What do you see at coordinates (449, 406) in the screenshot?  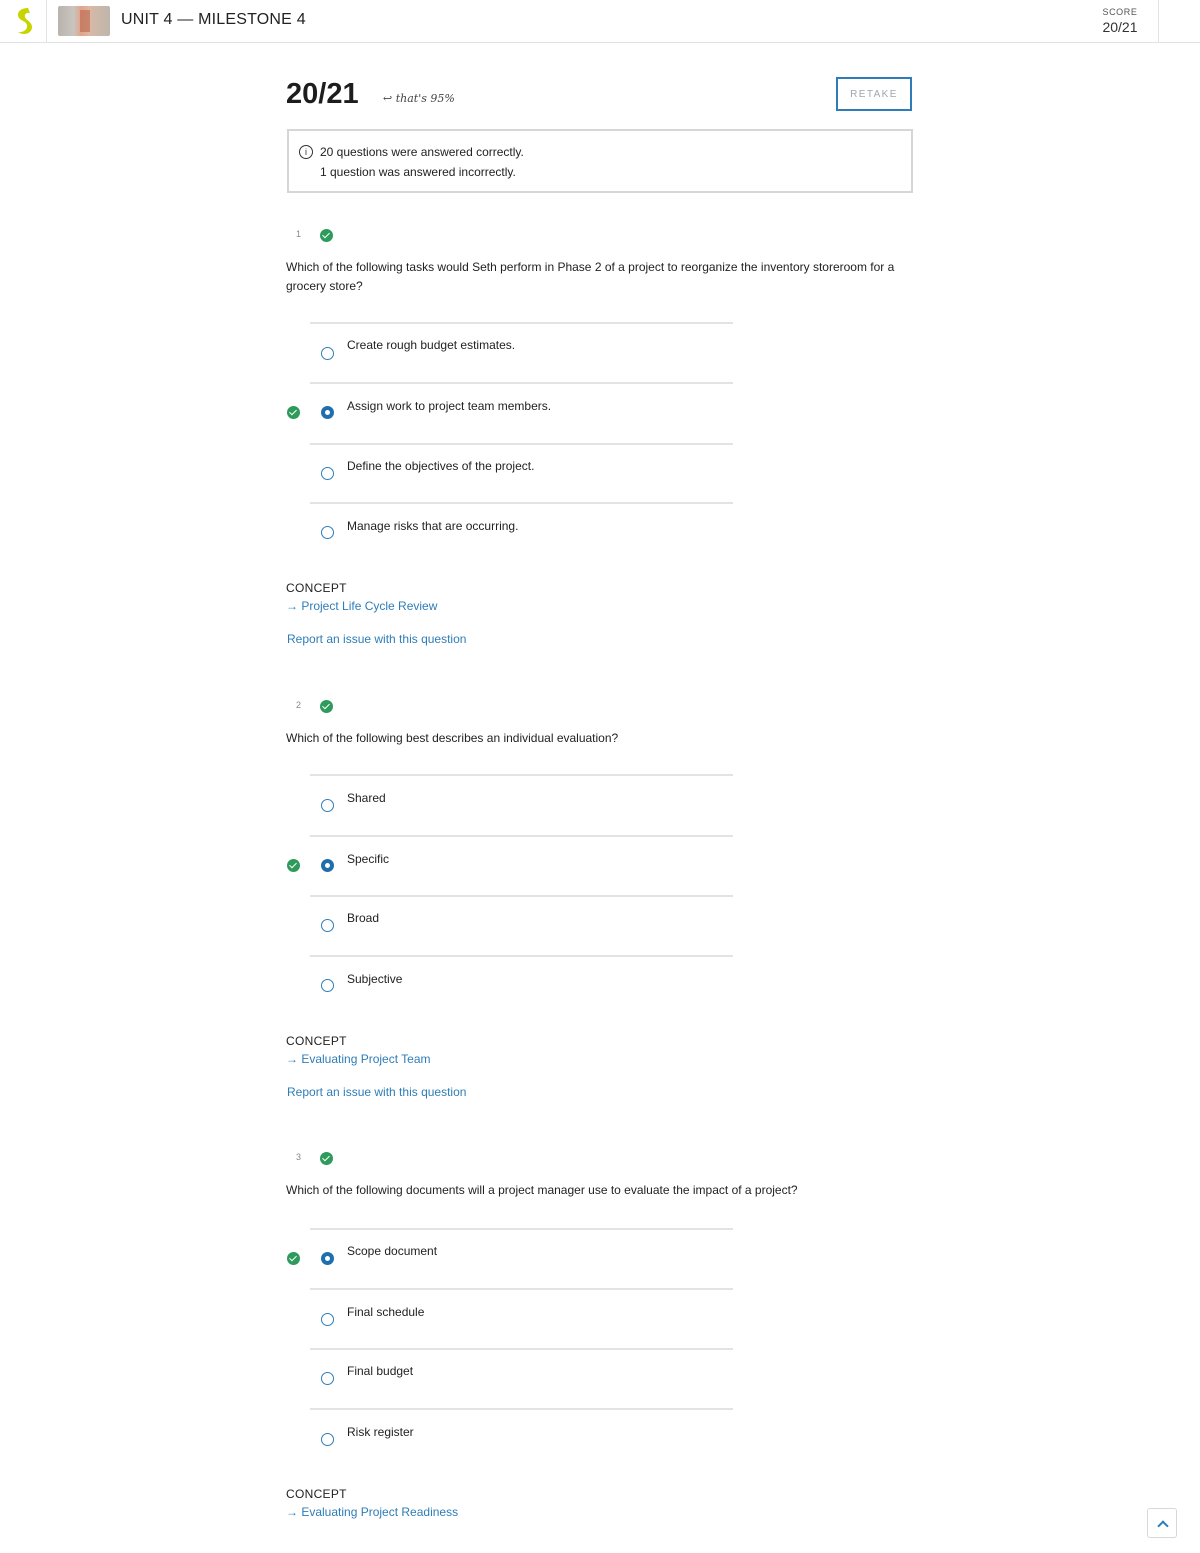 I see `answer-label: Assign work to project team members.` at bounding box center [449, 406].